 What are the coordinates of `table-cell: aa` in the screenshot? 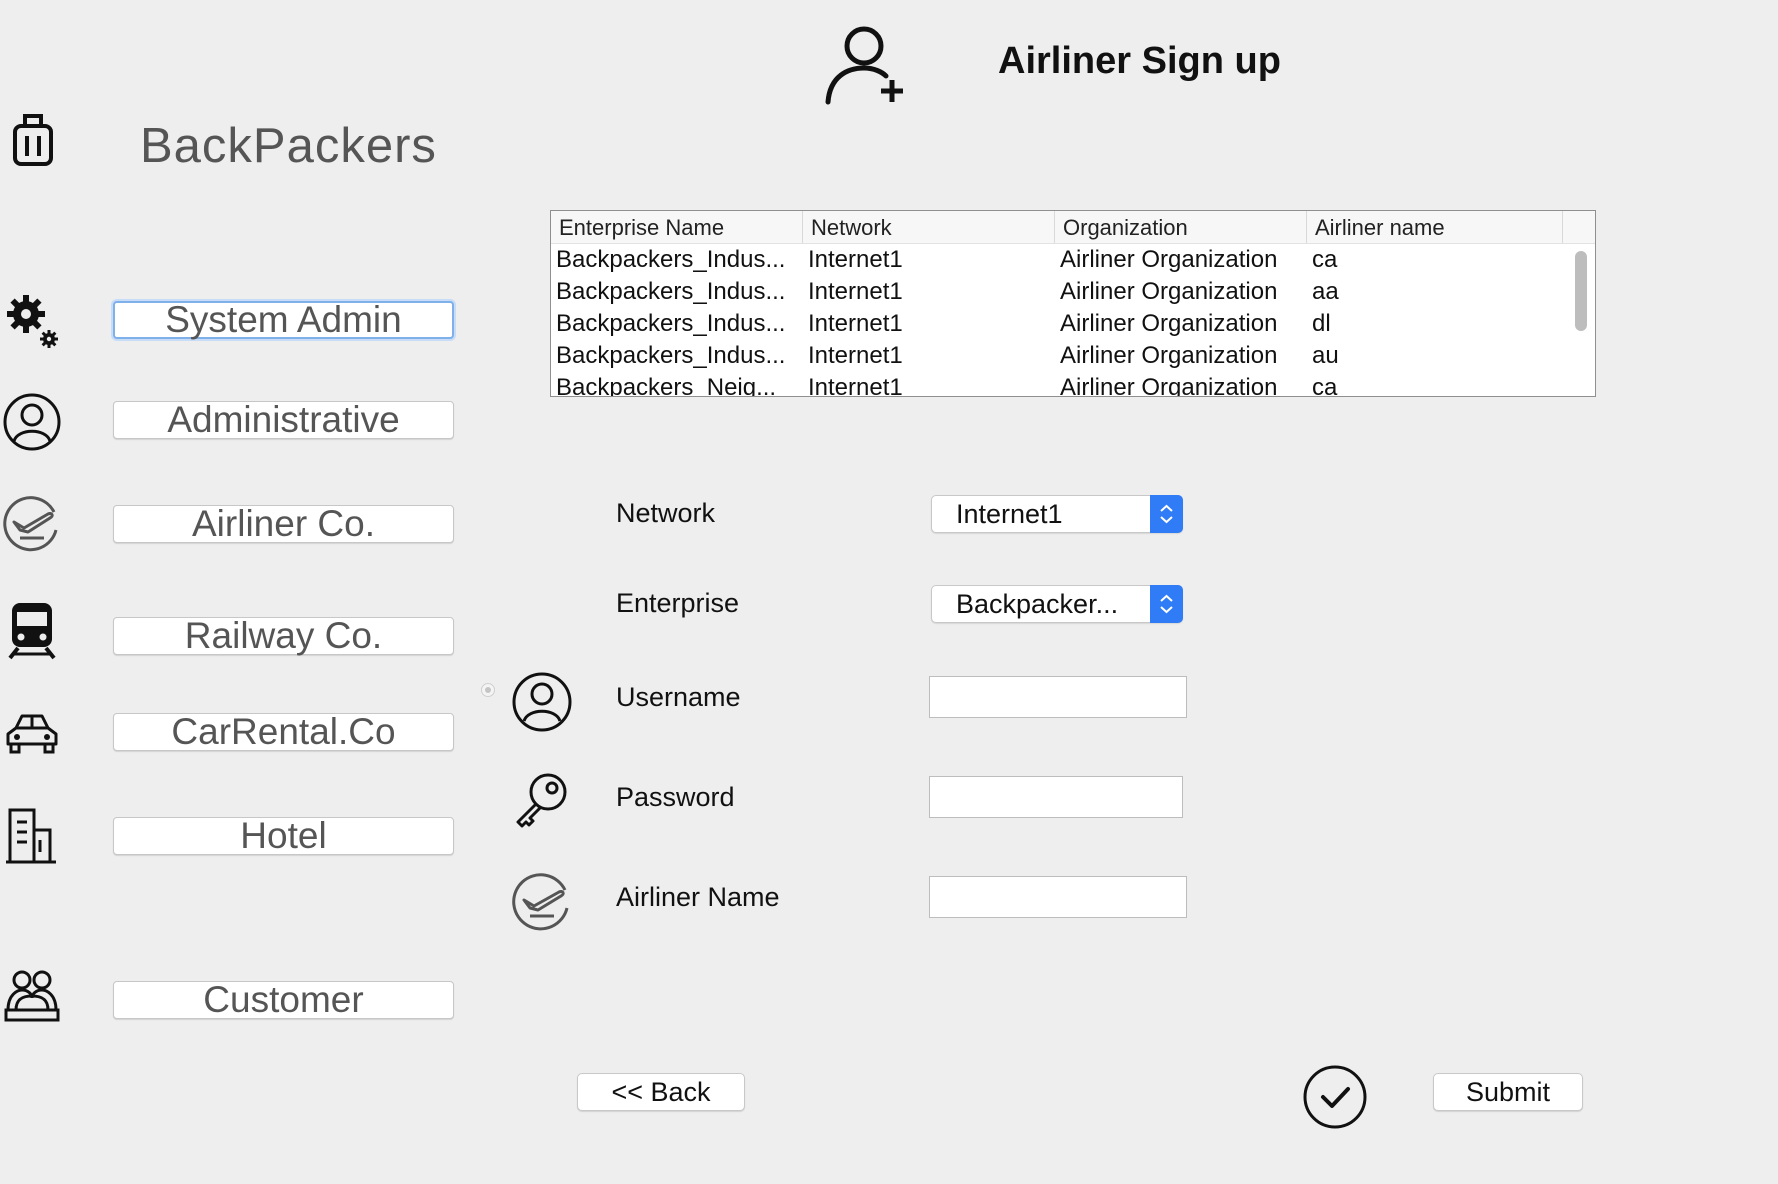 It's located at (1325, 291).